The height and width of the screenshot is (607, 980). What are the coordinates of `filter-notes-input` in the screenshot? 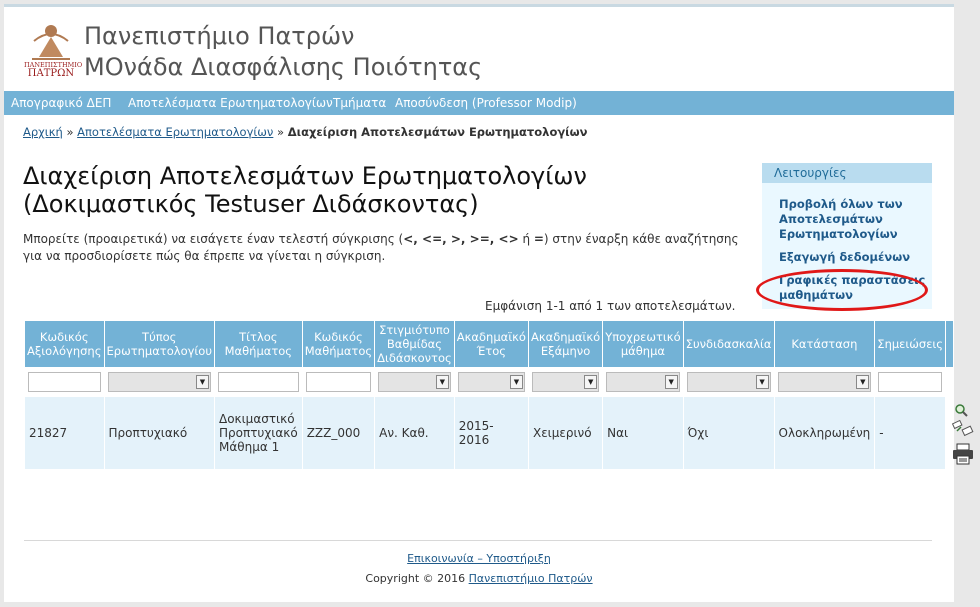 It's located at (910, 382).